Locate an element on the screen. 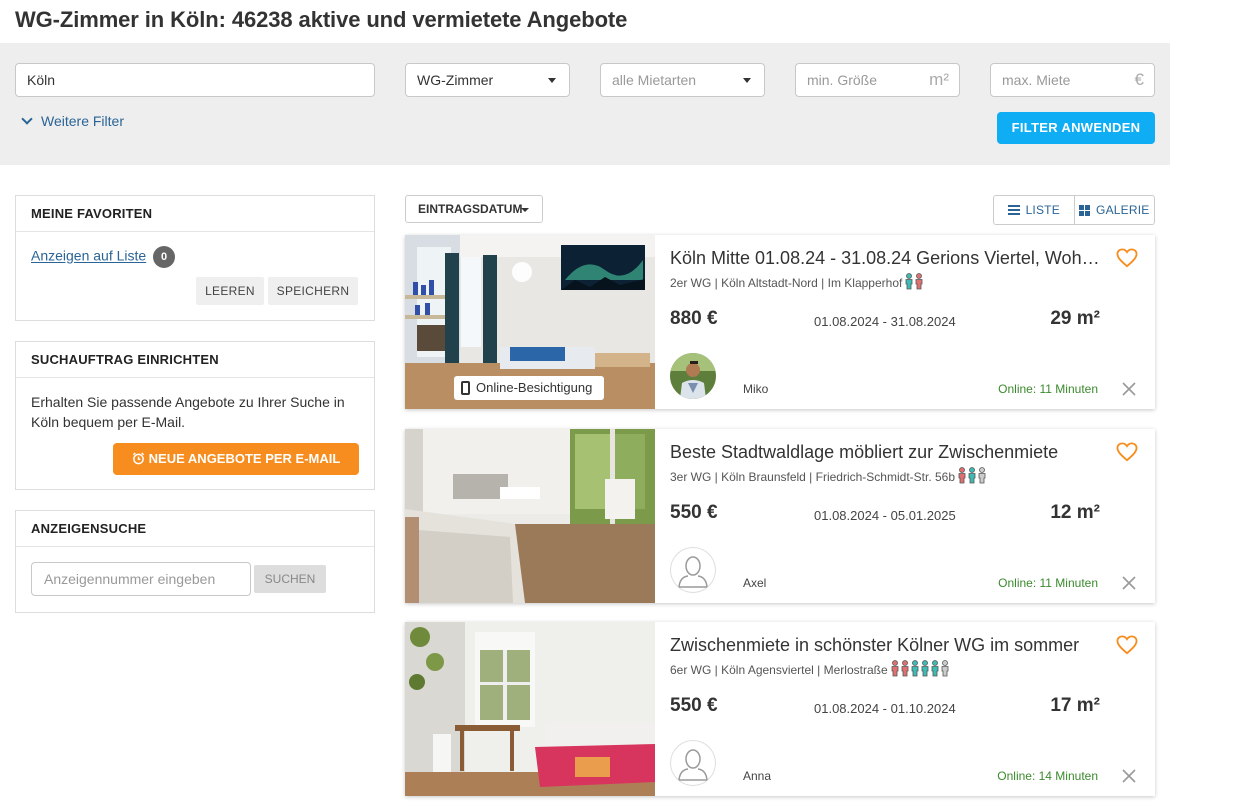  listing-size: 17 m² is located at coordinates (1075, 705).